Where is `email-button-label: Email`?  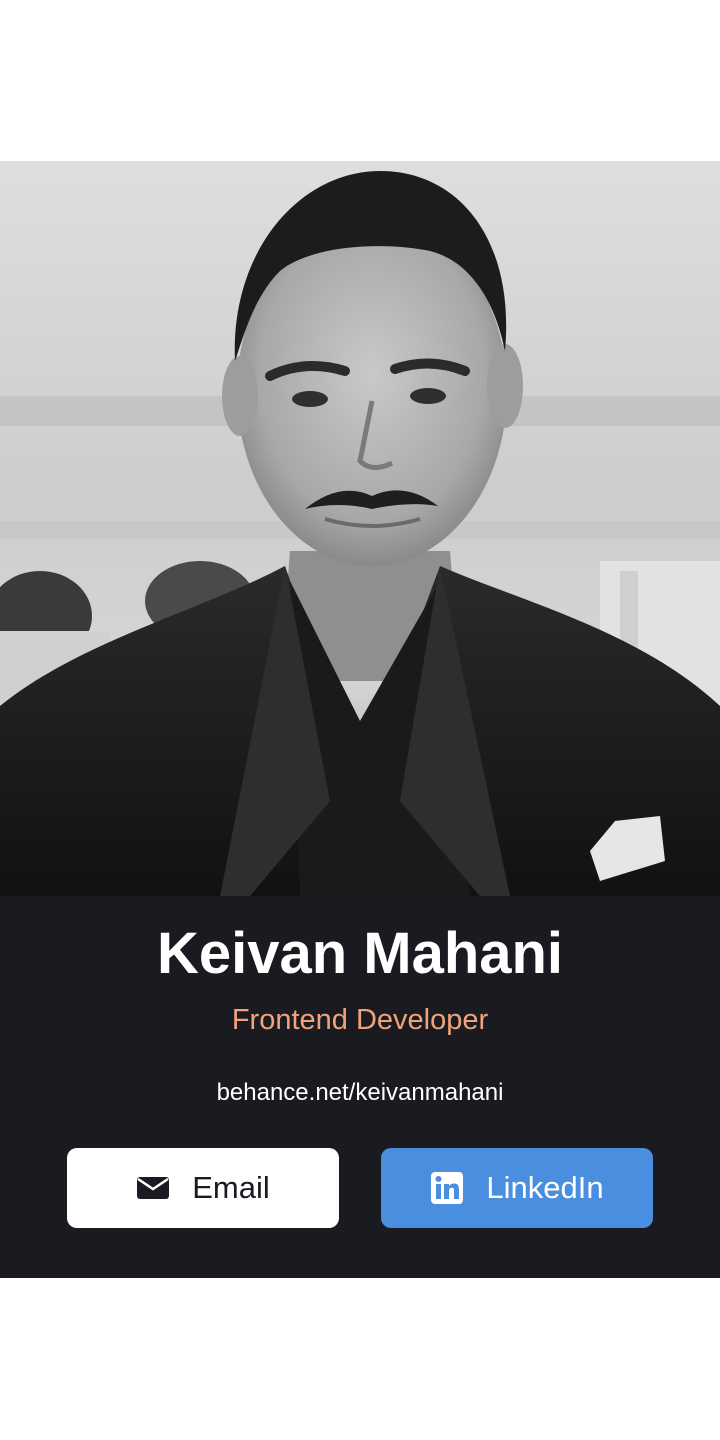
email-button-label: Email is located at coordinates (231, 1187).